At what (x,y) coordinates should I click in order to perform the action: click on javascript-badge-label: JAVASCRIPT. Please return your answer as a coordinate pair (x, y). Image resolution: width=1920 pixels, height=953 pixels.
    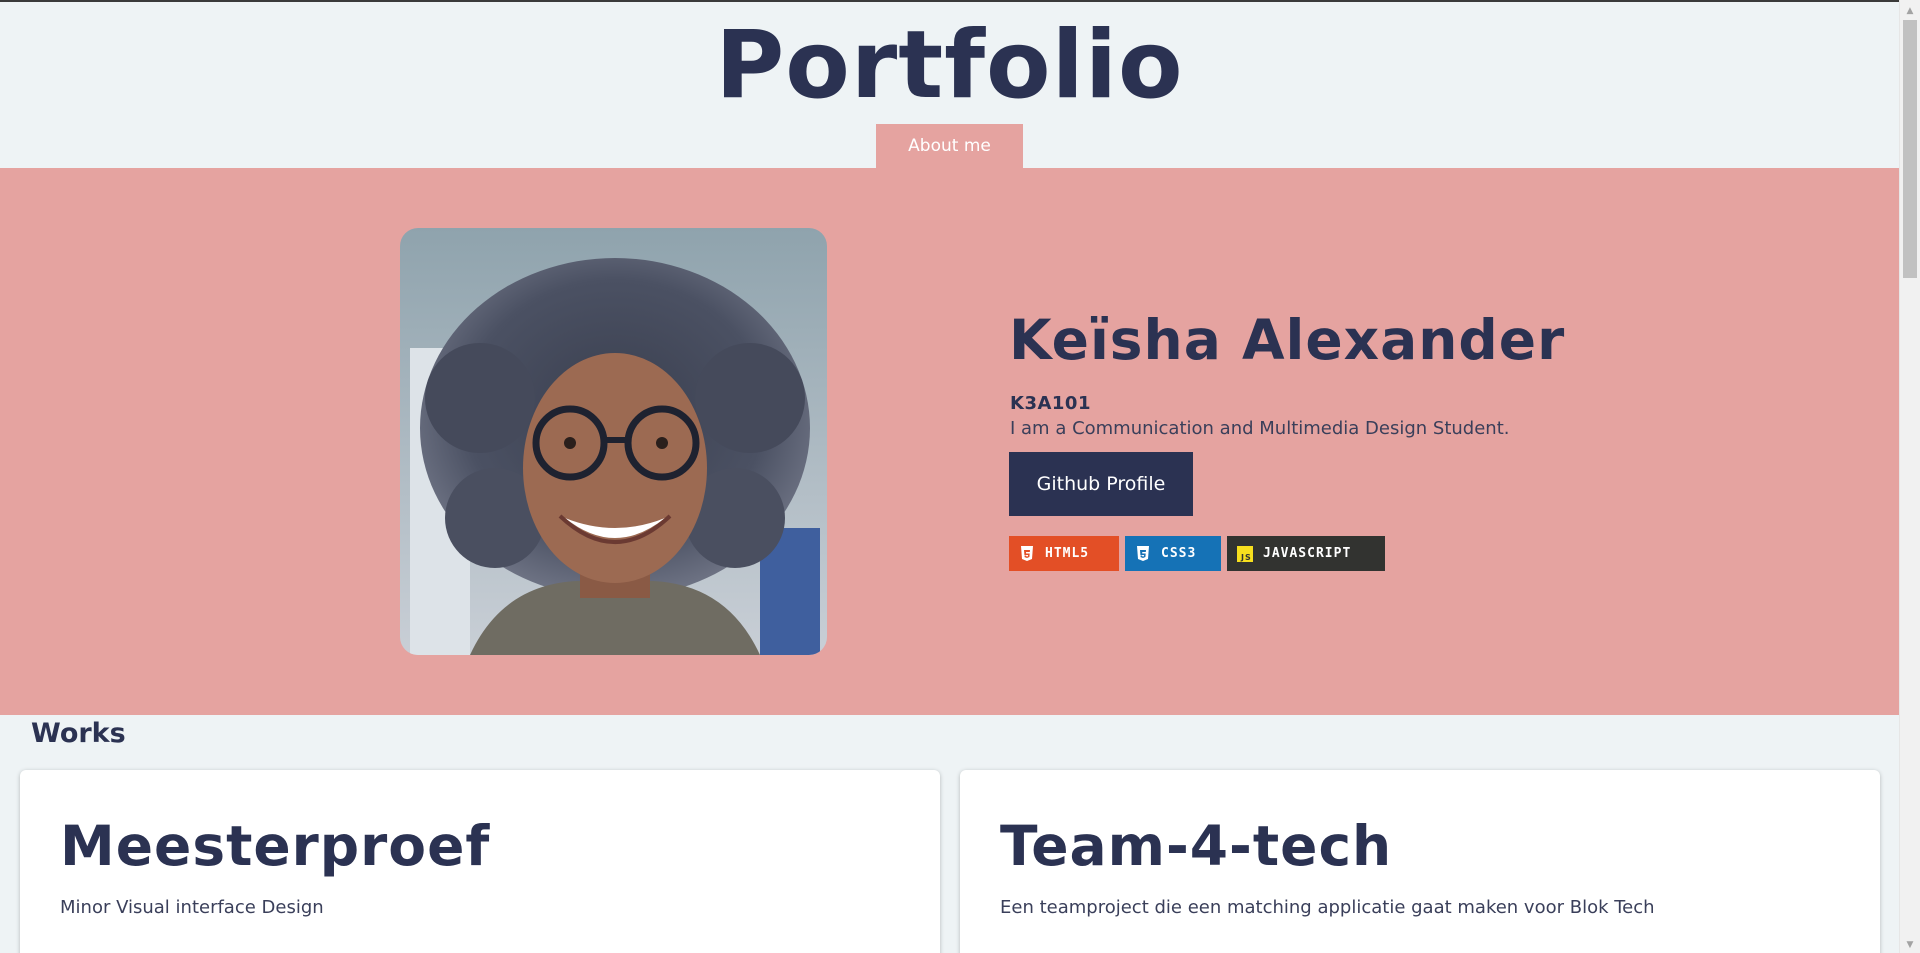
    Looking at the image, I should click on (1307, 553).